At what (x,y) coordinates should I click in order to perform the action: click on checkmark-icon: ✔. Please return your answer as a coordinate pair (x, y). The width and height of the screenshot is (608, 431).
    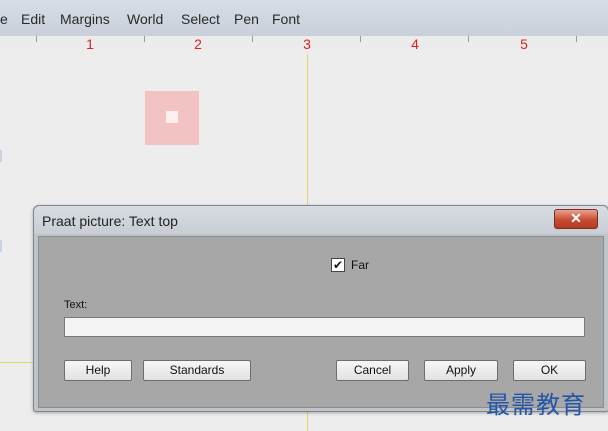
    Looking at the image, I should click on (338, 265).